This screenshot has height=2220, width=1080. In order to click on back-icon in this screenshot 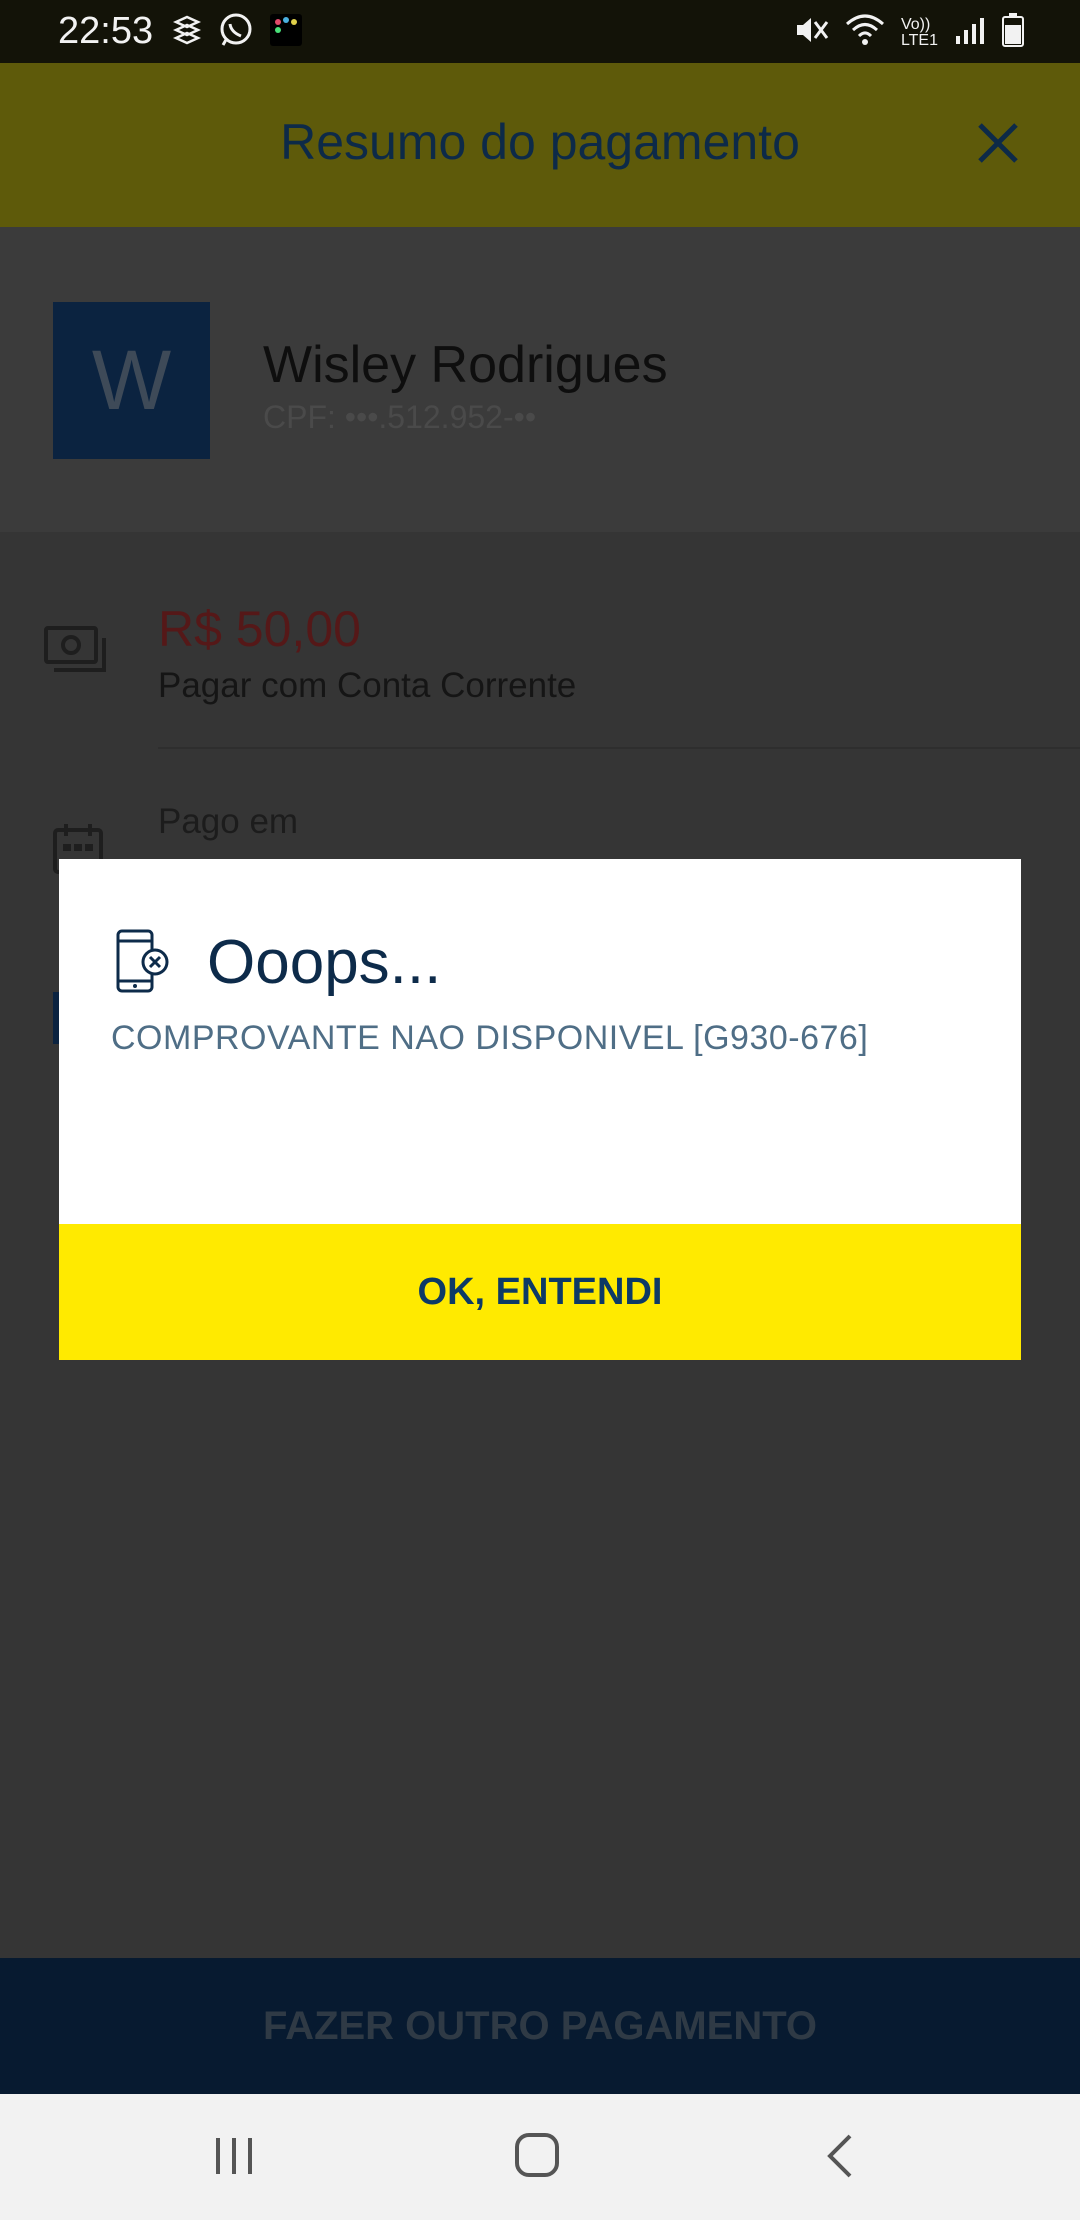, I will do `click(840, 2158)`.